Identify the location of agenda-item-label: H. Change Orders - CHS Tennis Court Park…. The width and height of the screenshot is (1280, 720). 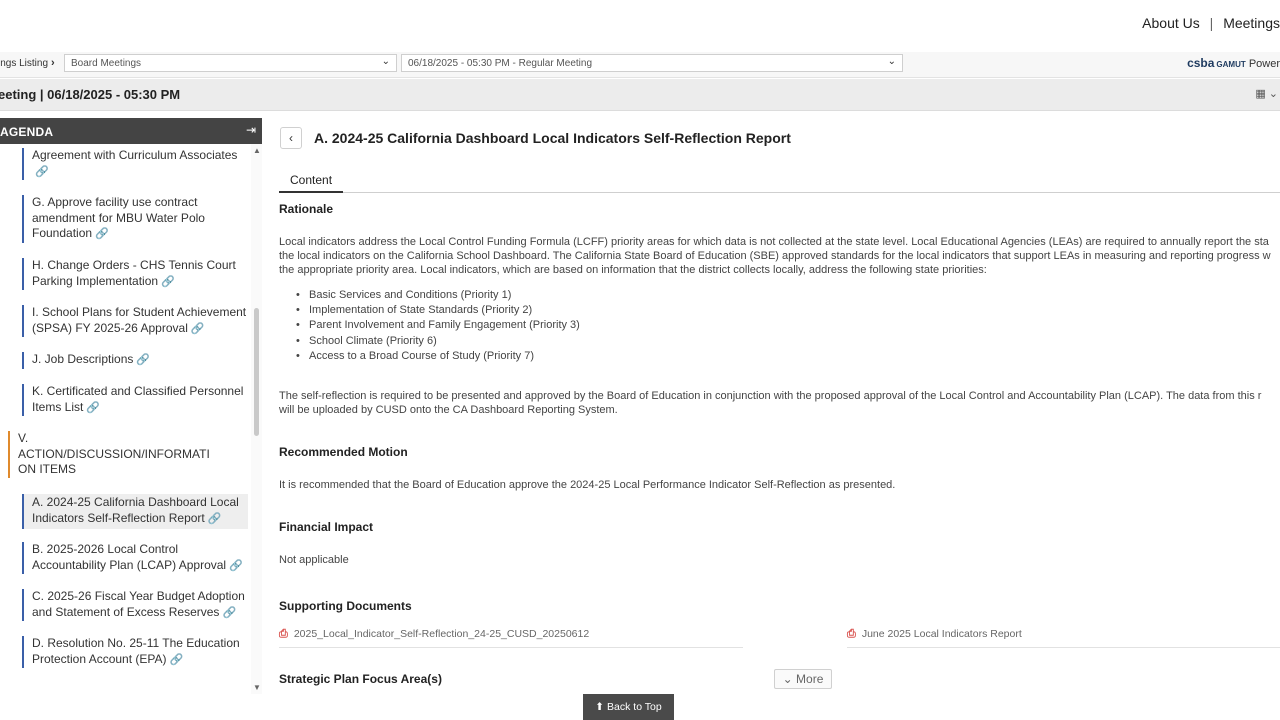
(134, 273).